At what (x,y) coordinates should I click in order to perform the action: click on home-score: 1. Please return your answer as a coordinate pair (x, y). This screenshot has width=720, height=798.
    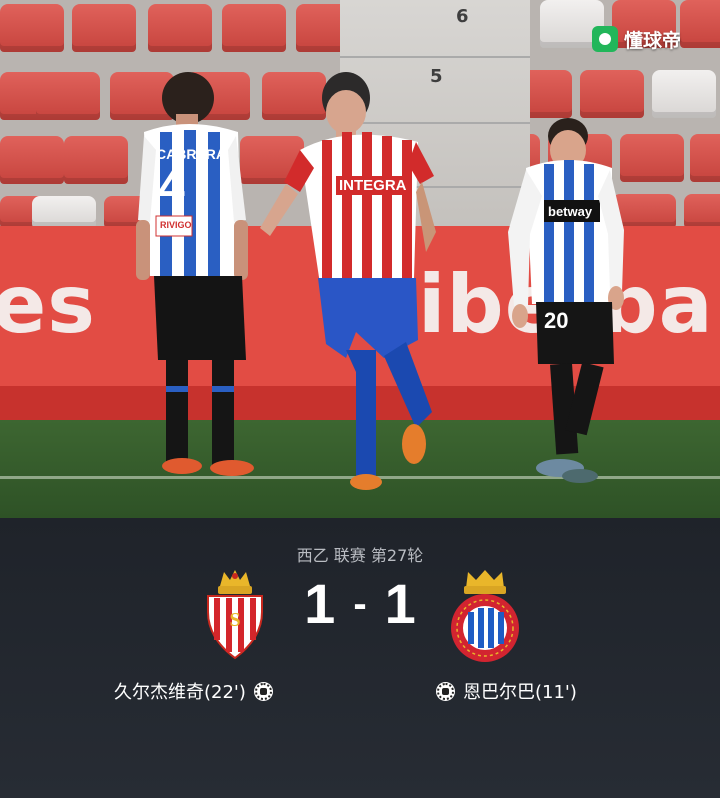
    Looking at the image, I should click on (320, 603).